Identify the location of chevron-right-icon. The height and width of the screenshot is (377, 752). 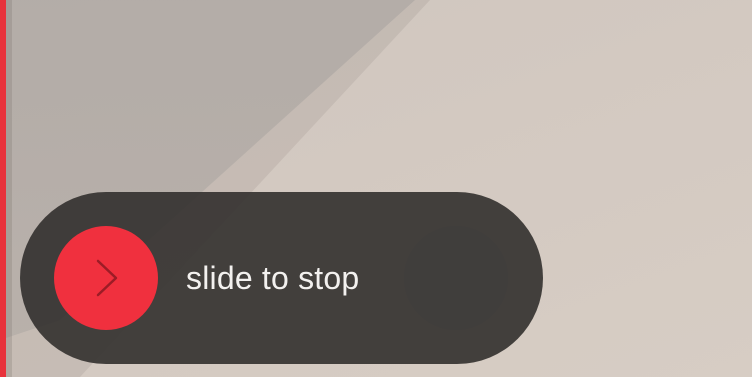
(107, 278).